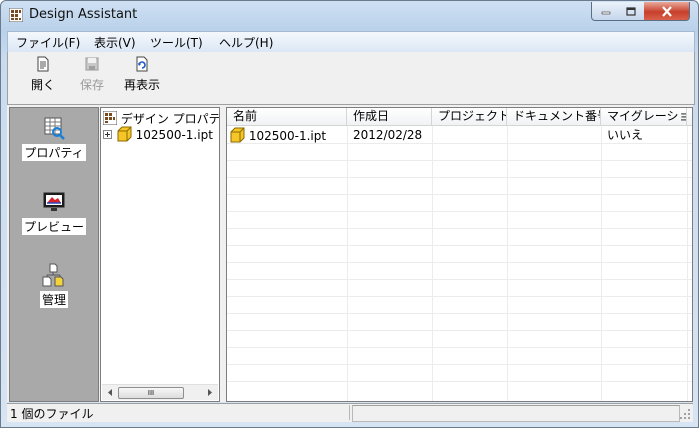 The height and width of the screenshot is (428, 699). I want to click on status-section, so click(516, 413).